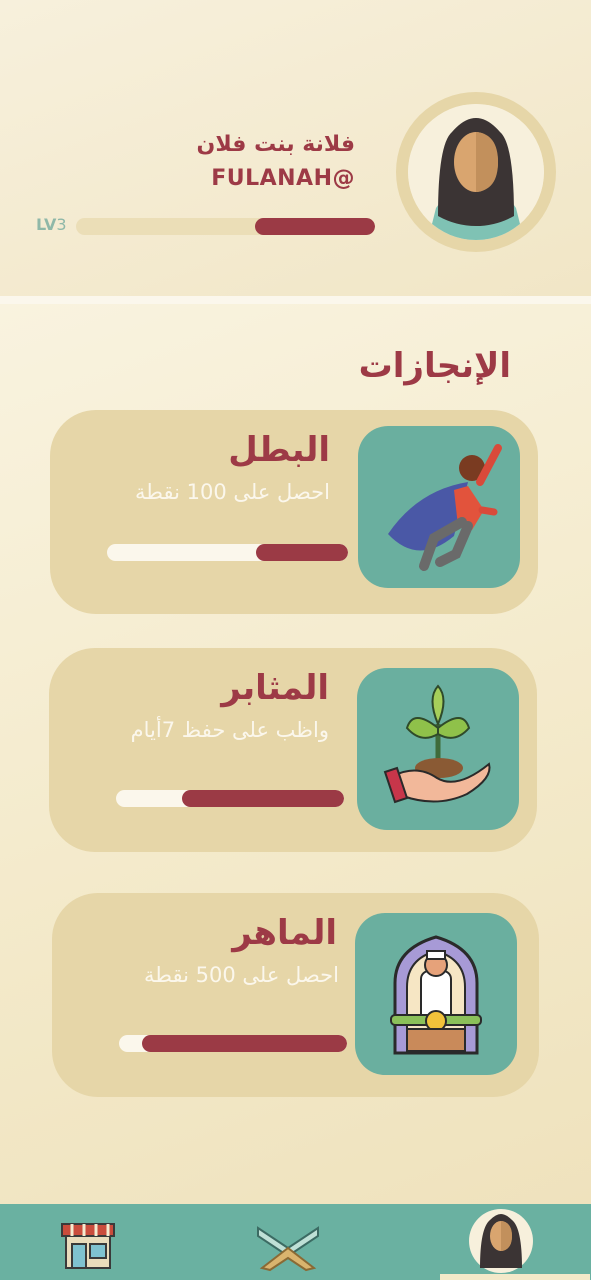  I want to click on achievement-description: احصل على 500 نقطة, so click(241, 975).